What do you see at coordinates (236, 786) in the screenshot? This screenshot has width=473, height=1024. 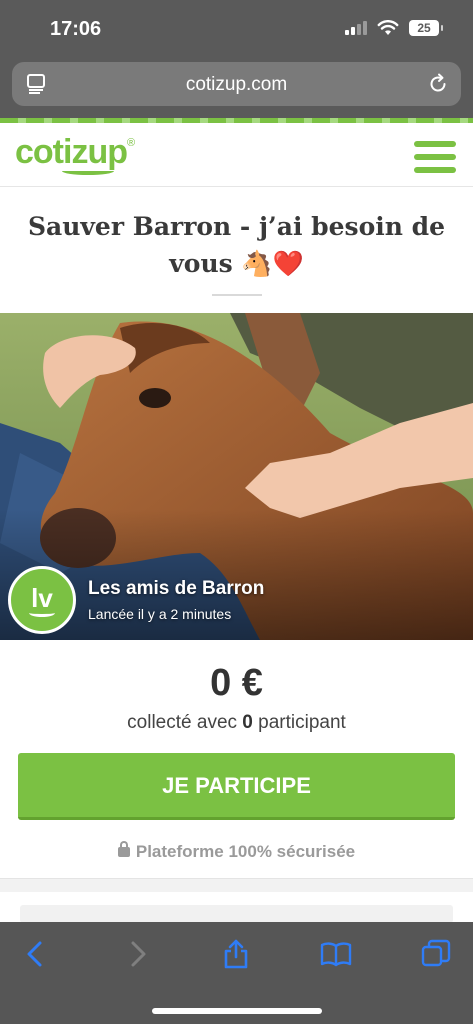 I see `participate-button: JE PARTICIPE` at bounding box center [236, 786].